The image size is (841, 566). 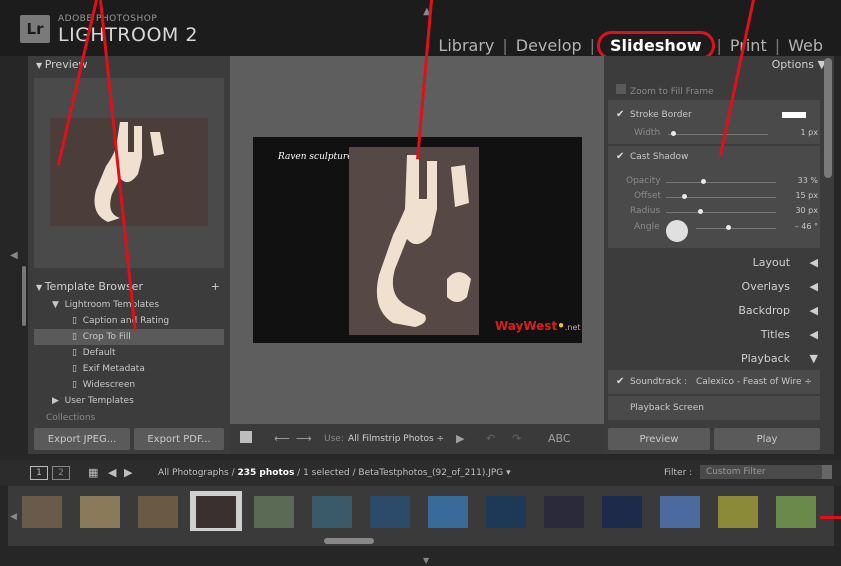 I want to click on rotate-left-icon: ↶, so click(x=490, y=438).